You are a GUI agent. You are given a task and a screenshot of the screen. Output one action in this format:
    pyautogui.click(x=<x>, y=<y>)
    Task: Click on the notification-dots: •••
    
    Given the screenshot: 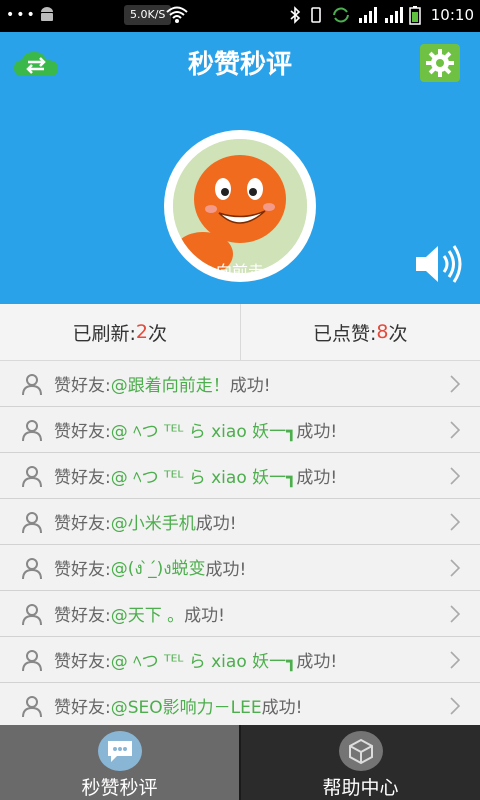 What is the action you would take?
    pyautogui.click(x=21, y=15)
    